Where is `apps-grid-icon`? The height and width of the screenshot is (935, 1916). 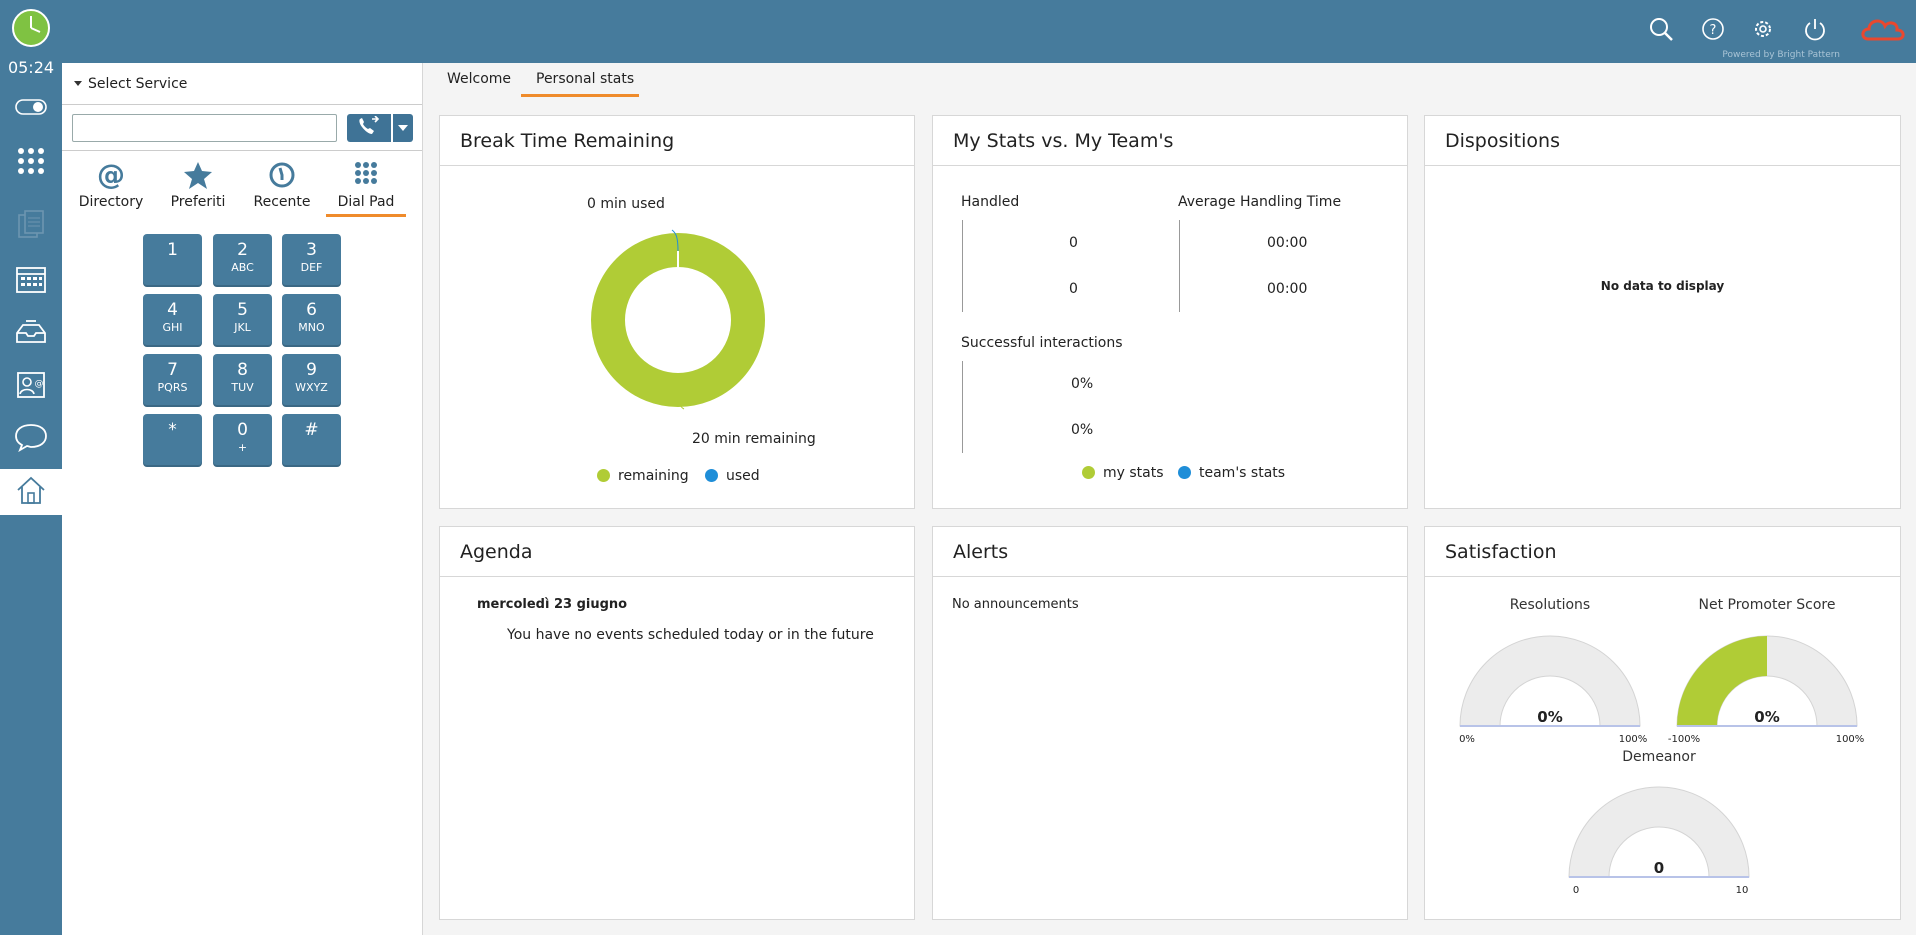
apps-grid-icon is located at coordinates (31, 163).